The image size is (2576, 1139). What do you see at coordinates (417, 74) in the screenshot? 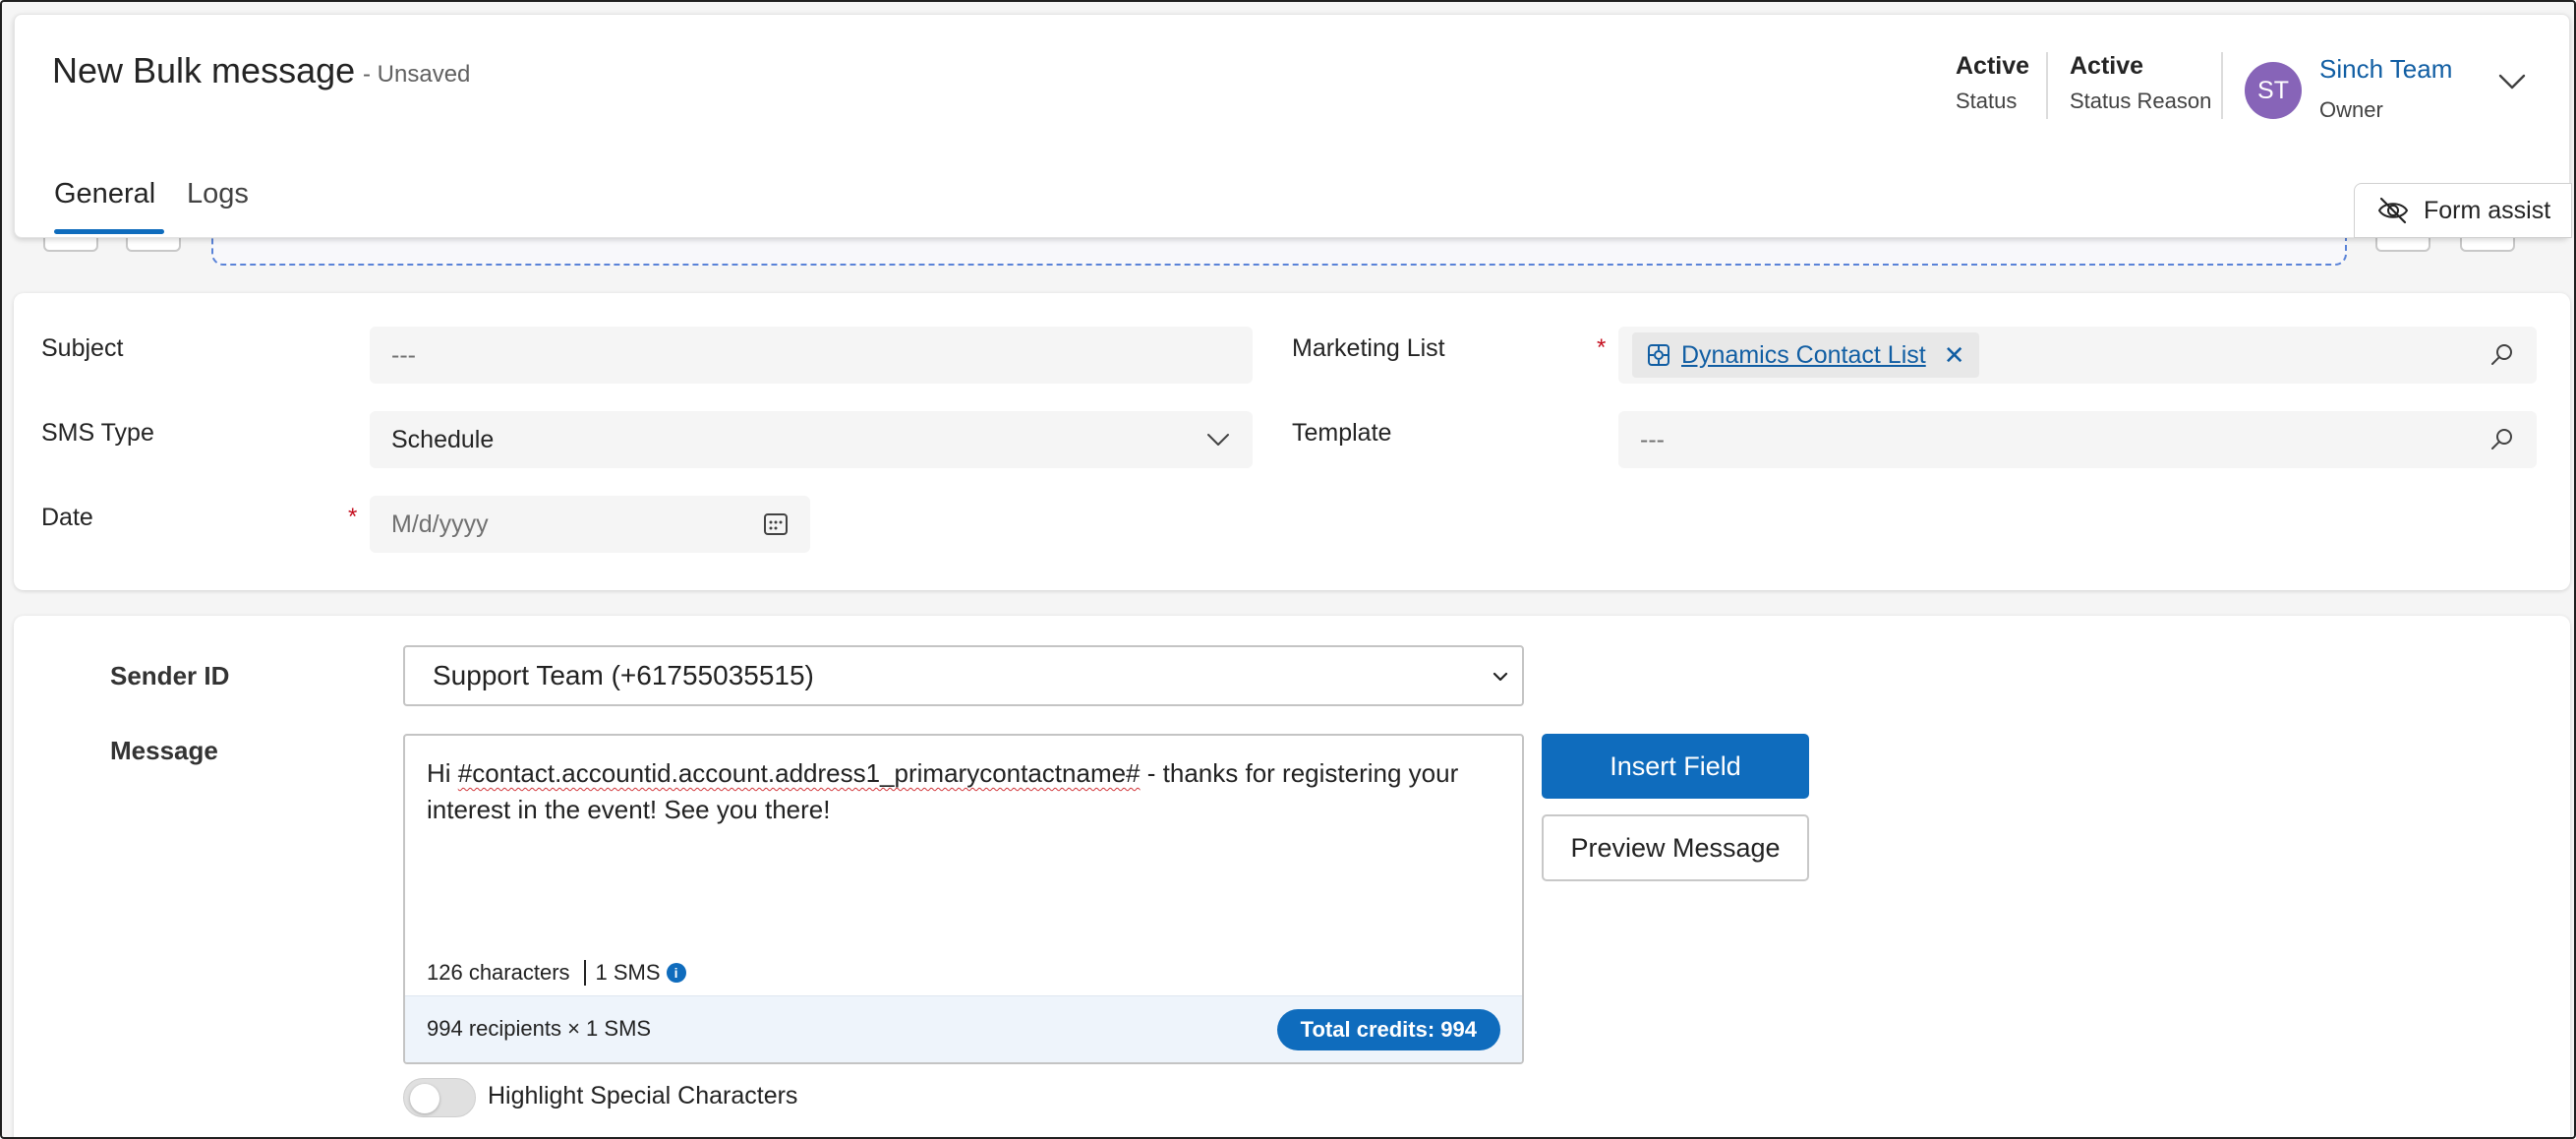
I see `save-state-label: - Unsaved` at bounding box center [417, 74].